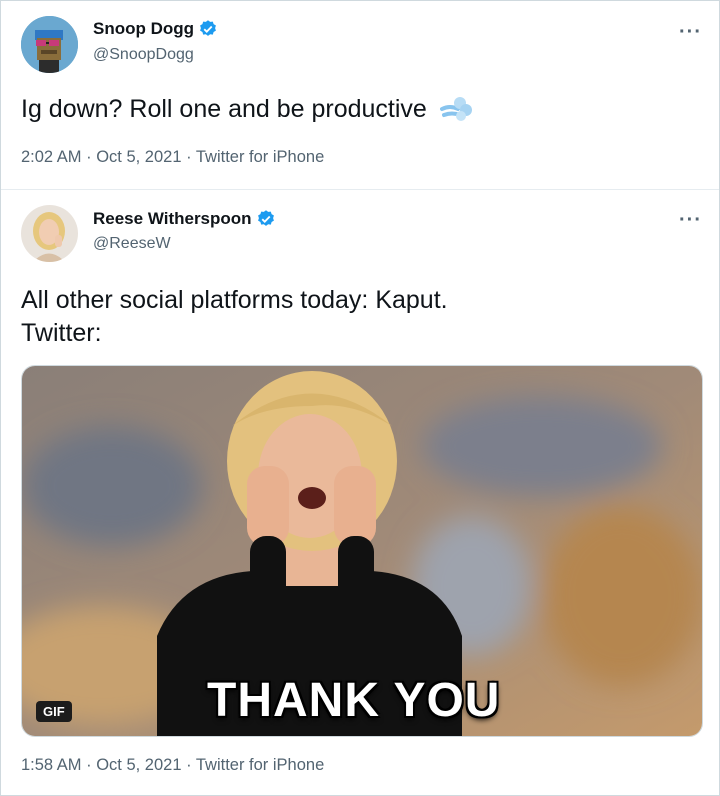 This screenshot has width=720, height=796. I want to click on tweet-text: Ig down? Roll one and be productive, so click(247, 109).